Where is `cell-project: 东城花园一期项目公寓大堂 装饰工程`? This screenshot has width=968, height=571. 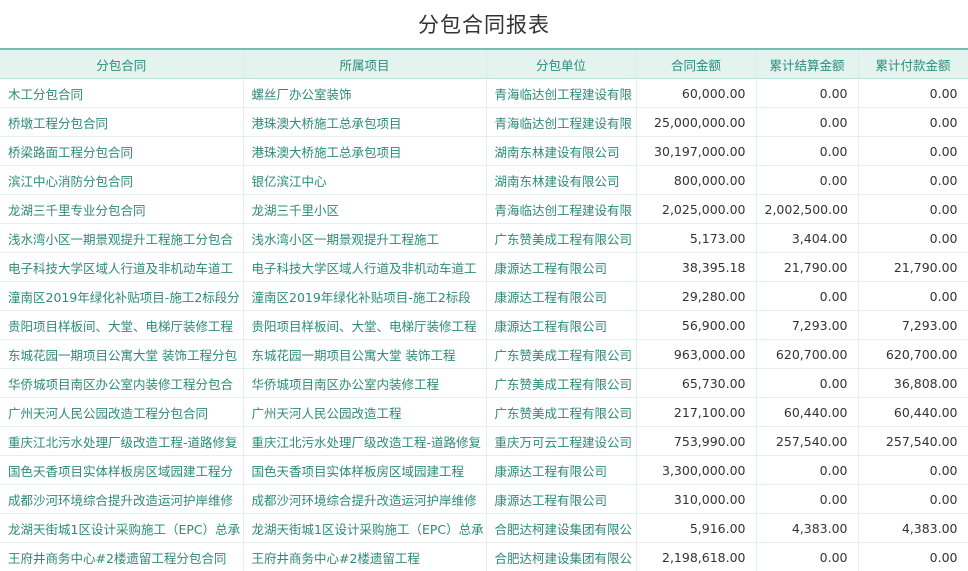
cell-project: 东城花园一期项目公寓大堂 装饰工程 is located at coordinates (365, 354).